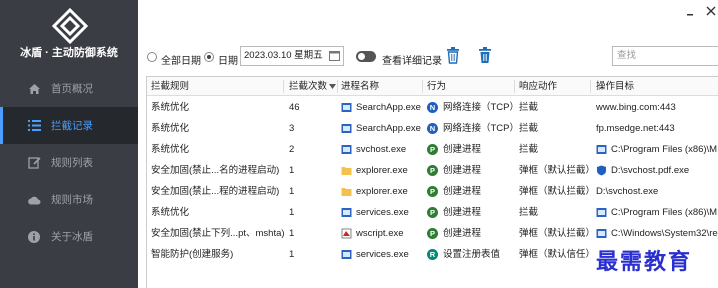  I want to click on col-rule: 拦截规则, so click(170, 86).